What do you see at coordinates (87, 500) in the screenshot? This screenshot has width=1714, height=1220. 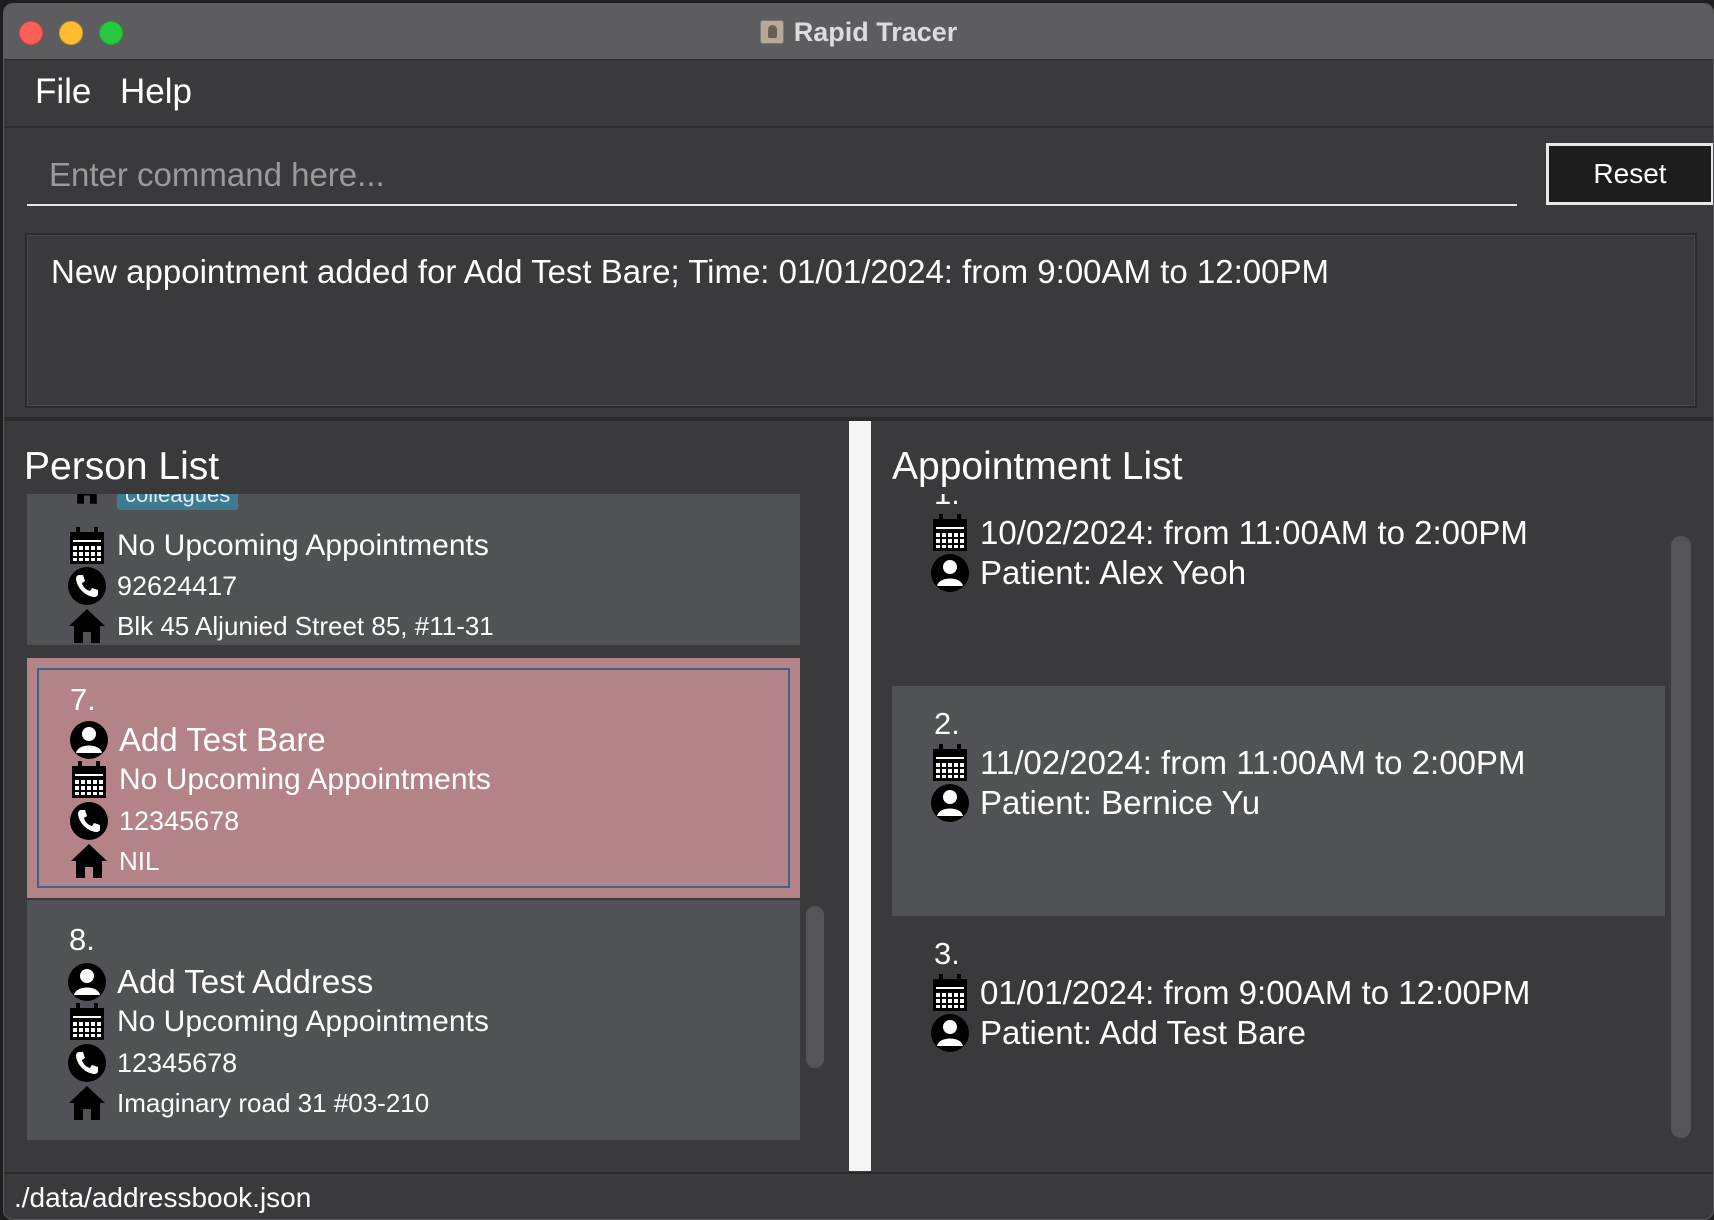 I see `tag-icon` at bounding box center [87, 500].